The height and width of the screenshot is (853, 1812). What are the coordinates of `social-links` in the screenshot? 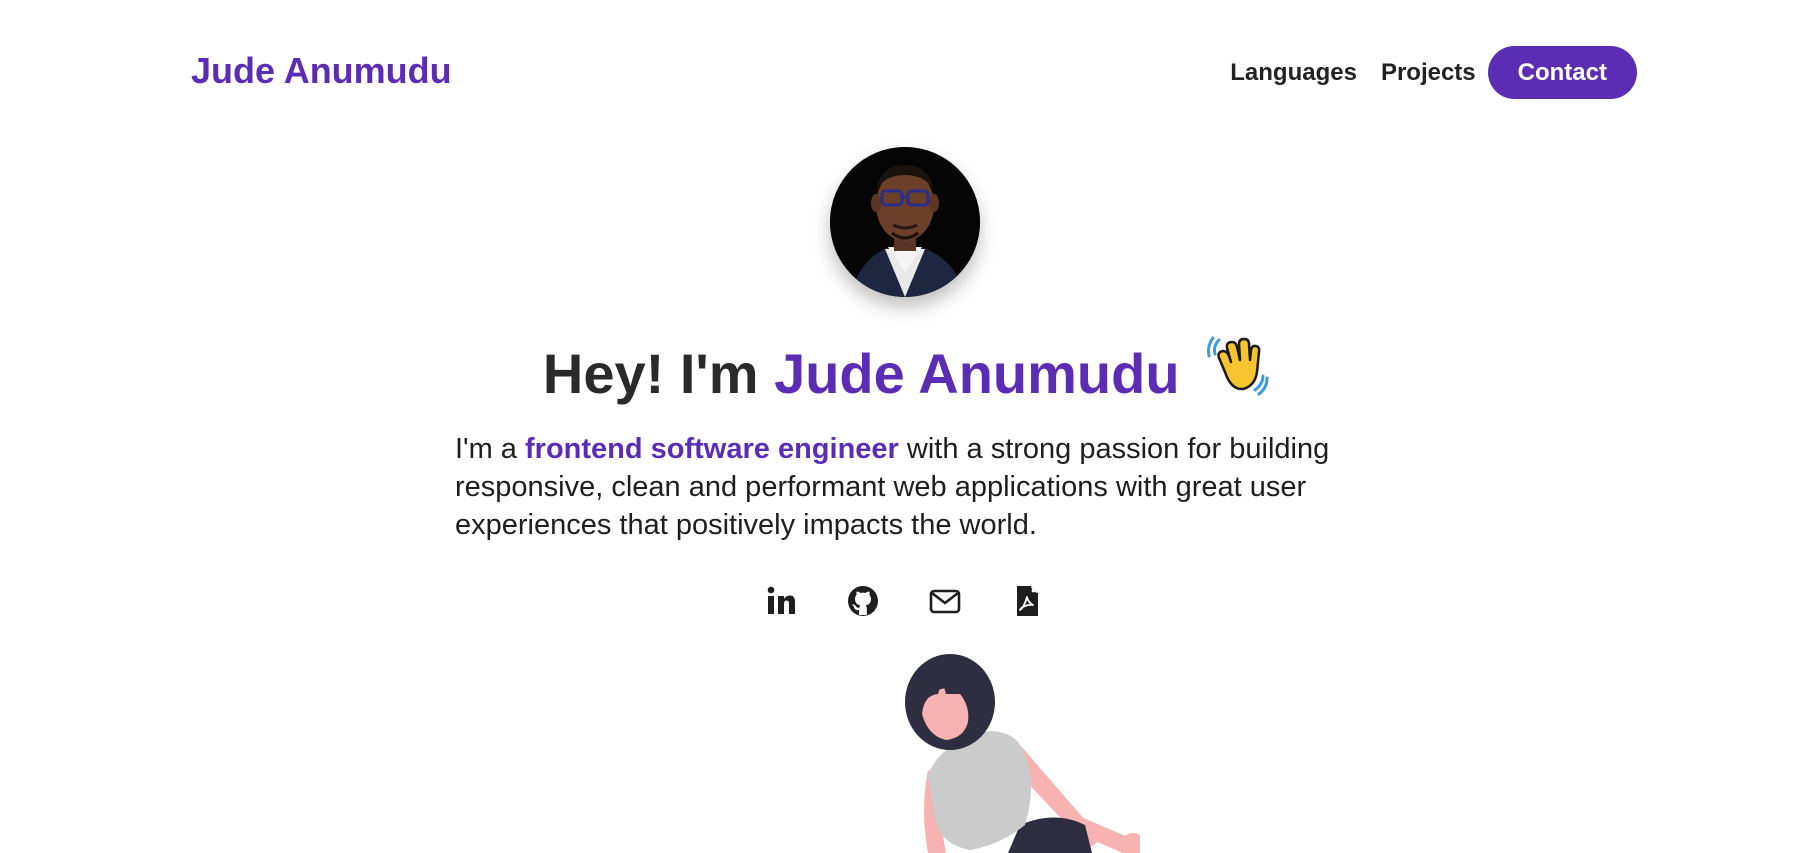 It's located at (904, 601).